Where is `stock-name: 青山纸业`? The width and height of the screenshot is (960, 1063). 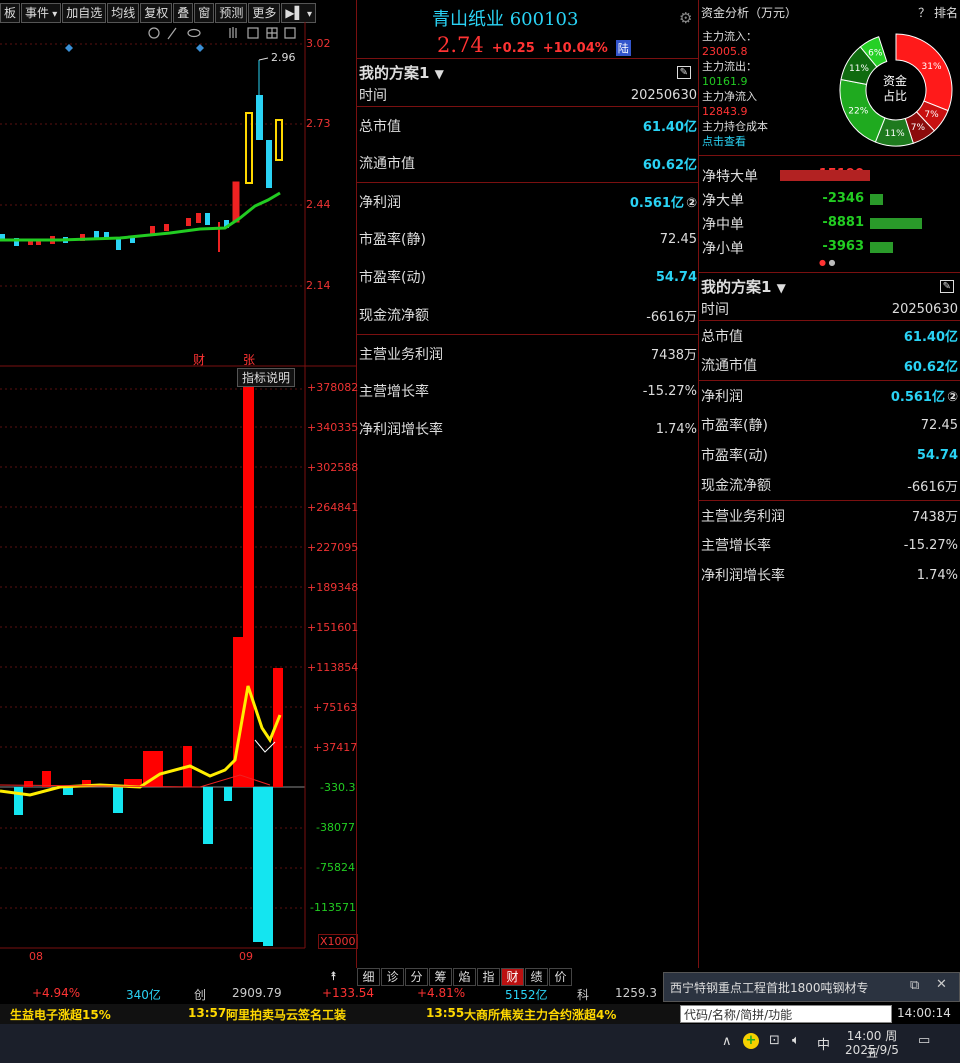 stock-name: 青山纸业 is located at coordinates (468, 19).